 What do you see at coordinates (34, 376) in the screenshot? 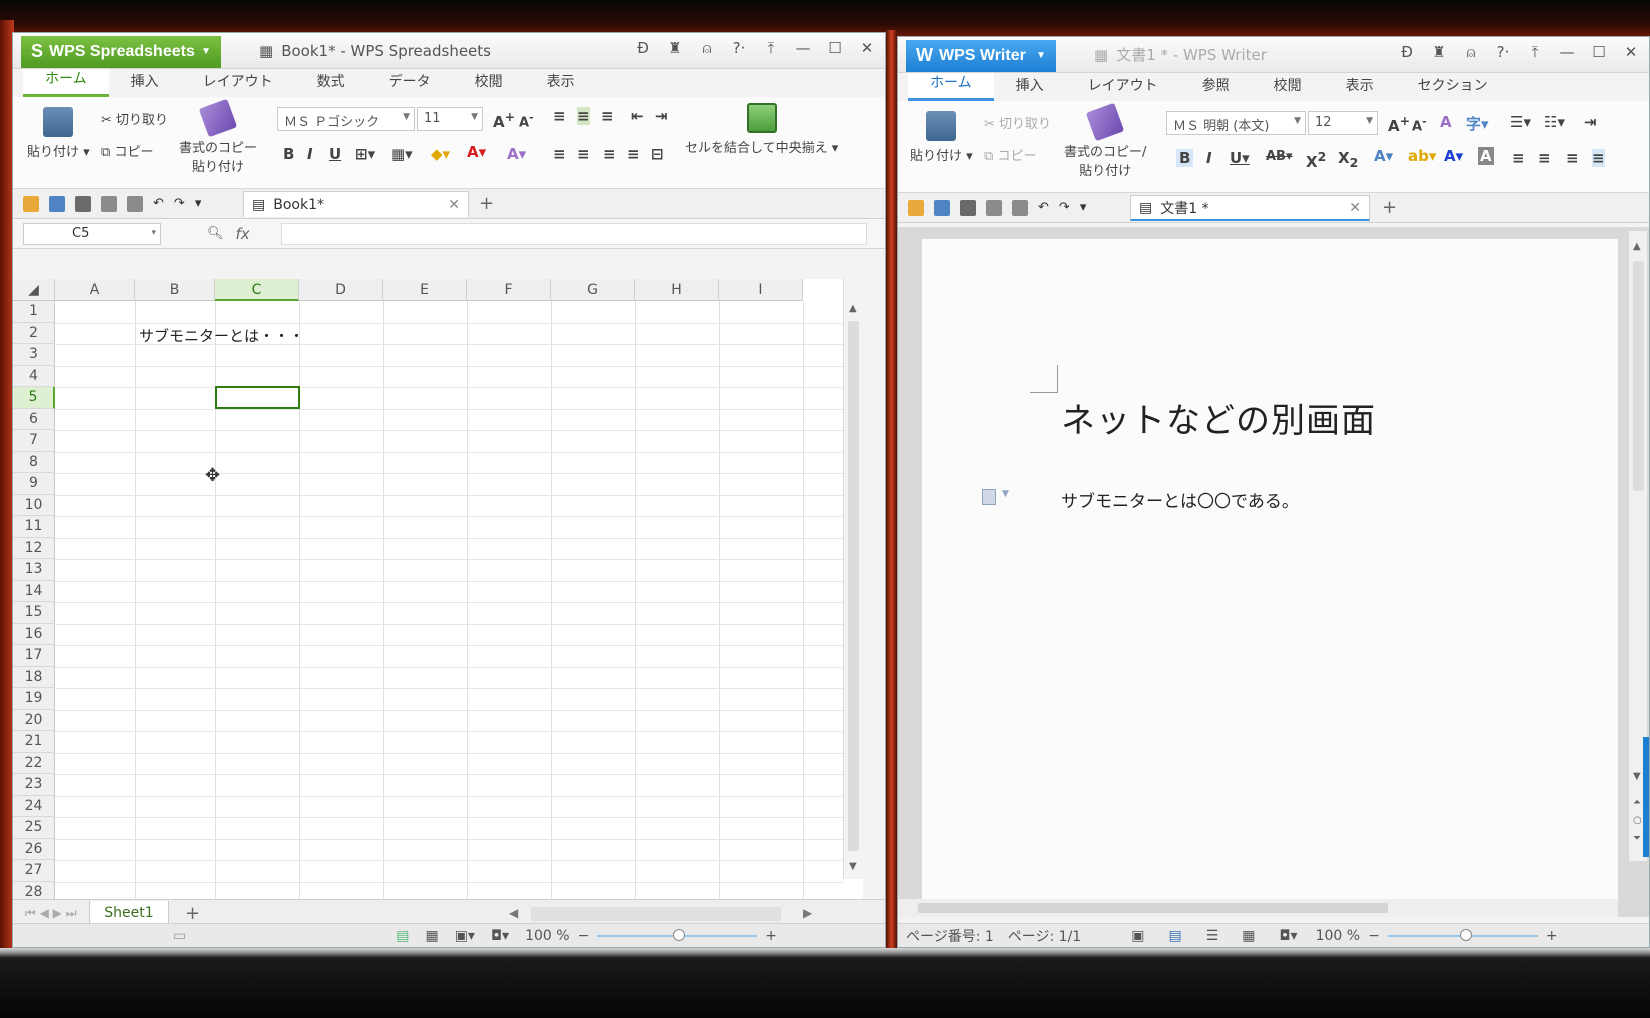
I see `row-header-4: 4` at bounding box center [34, 376].